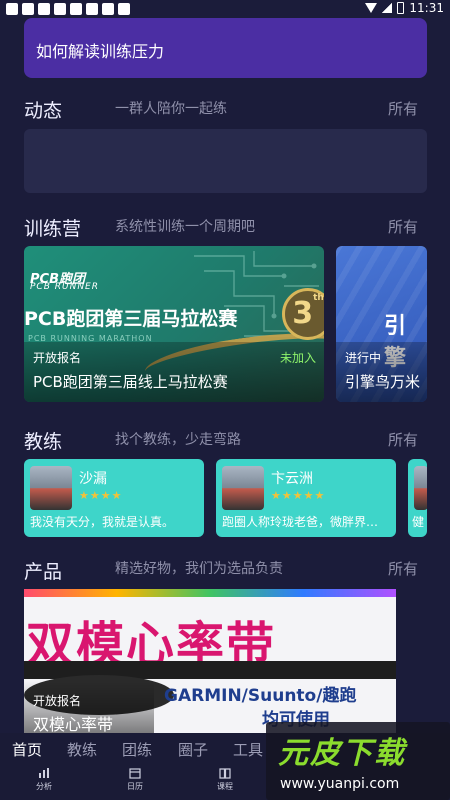  What do you see at coordinates (68, 9) in the screenshot?
I see `notification-icons` at bounding box center [68, 9].